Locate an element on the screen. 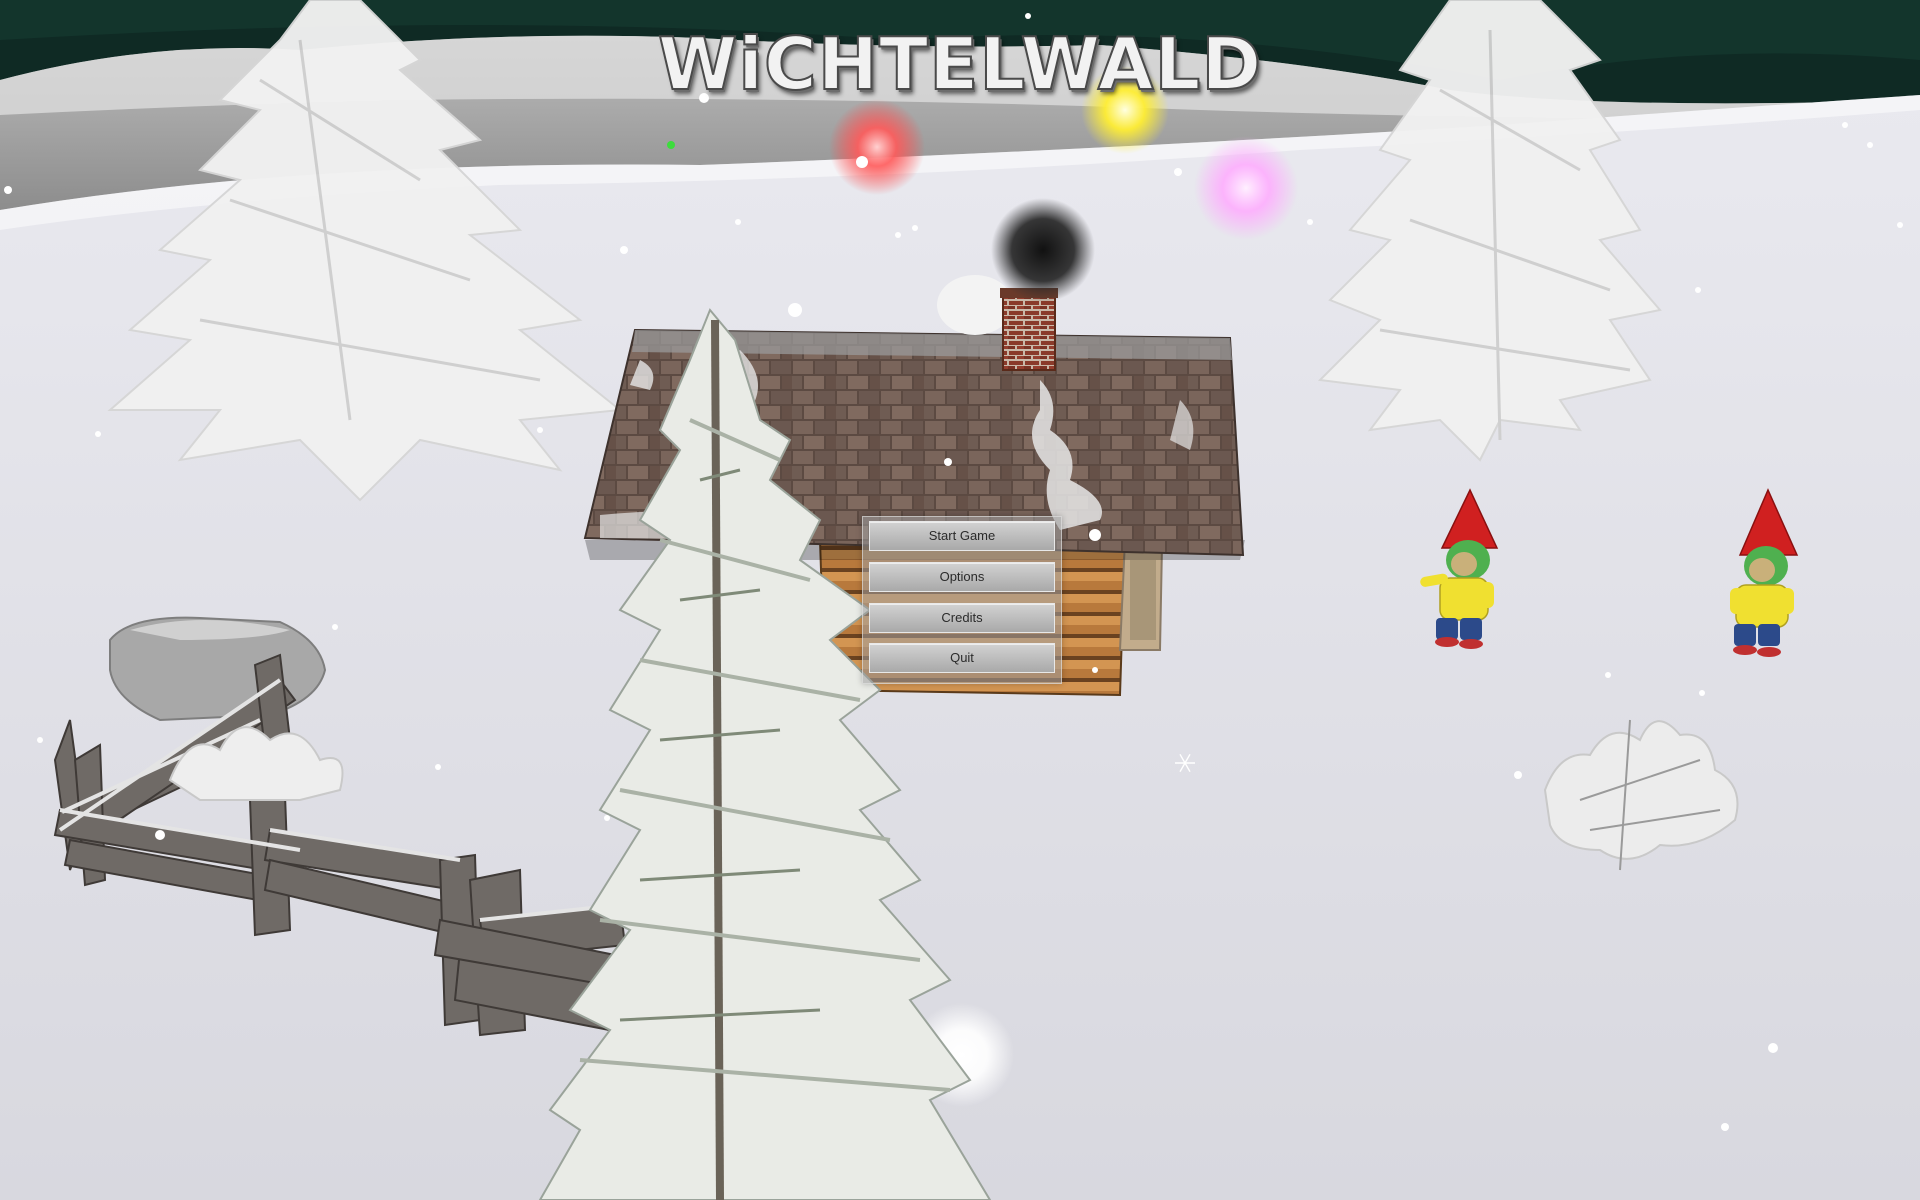 The height and width of the screenshot is (1200, 1920). options-button: Options is located at coordinates (962, 577).